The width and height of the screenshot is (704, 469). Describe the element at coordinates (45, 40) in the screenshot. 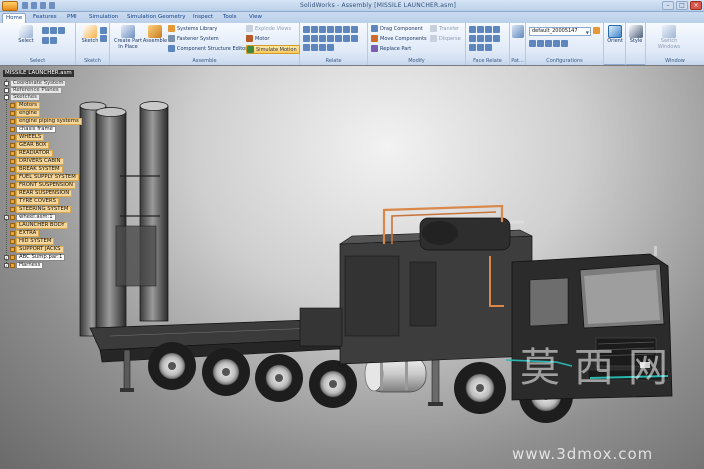

I see `select-all-icon` at that location.